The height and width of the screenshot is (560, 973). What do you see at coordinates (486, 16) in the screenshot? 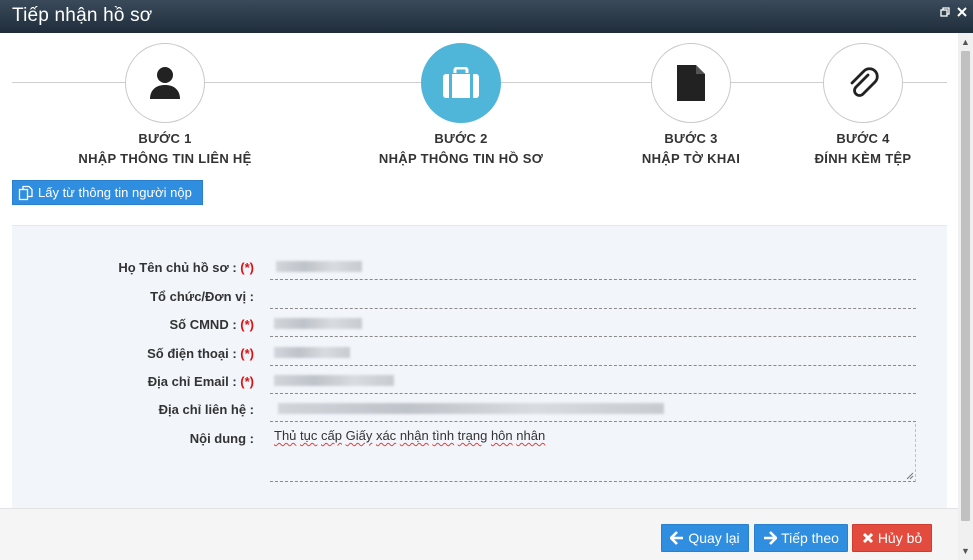
I see `title-bar: Tiếp nhận hồ sơ` at bounding box center [486, 16].